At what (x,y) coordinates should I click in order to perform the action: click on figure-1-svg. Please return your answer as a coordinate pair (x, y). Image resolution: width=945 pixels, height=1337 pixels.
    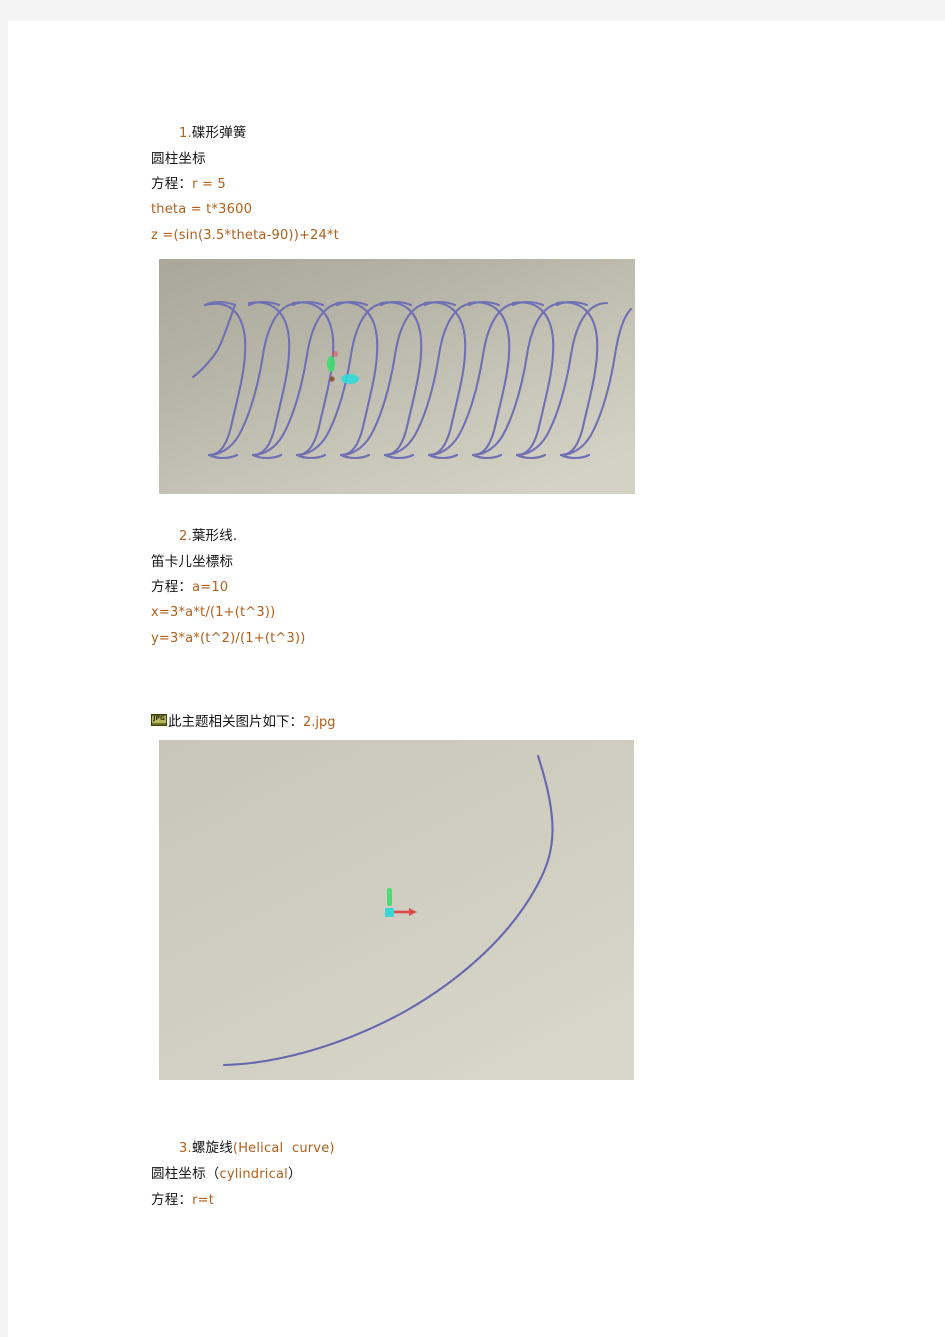
    Looking at the image, I should click on (397, 376).